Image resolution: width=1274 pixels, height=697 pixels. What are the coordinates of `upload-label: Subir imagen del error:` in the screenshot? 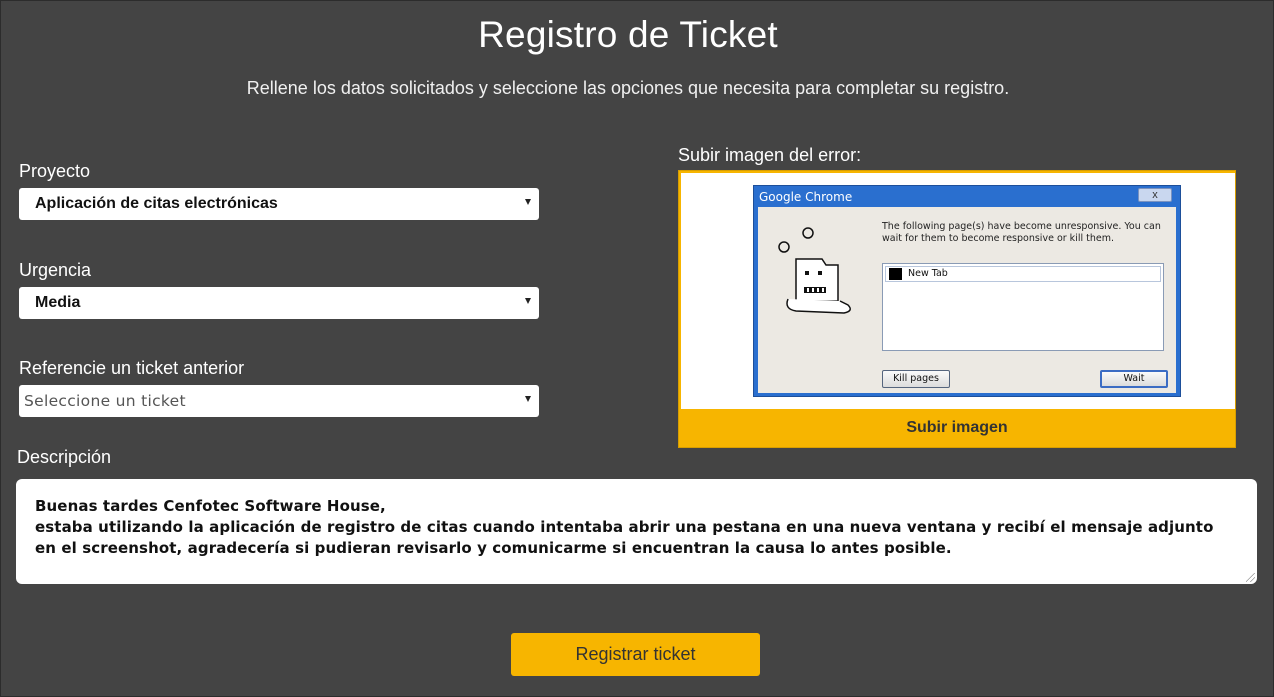 It's located at (770, 155).